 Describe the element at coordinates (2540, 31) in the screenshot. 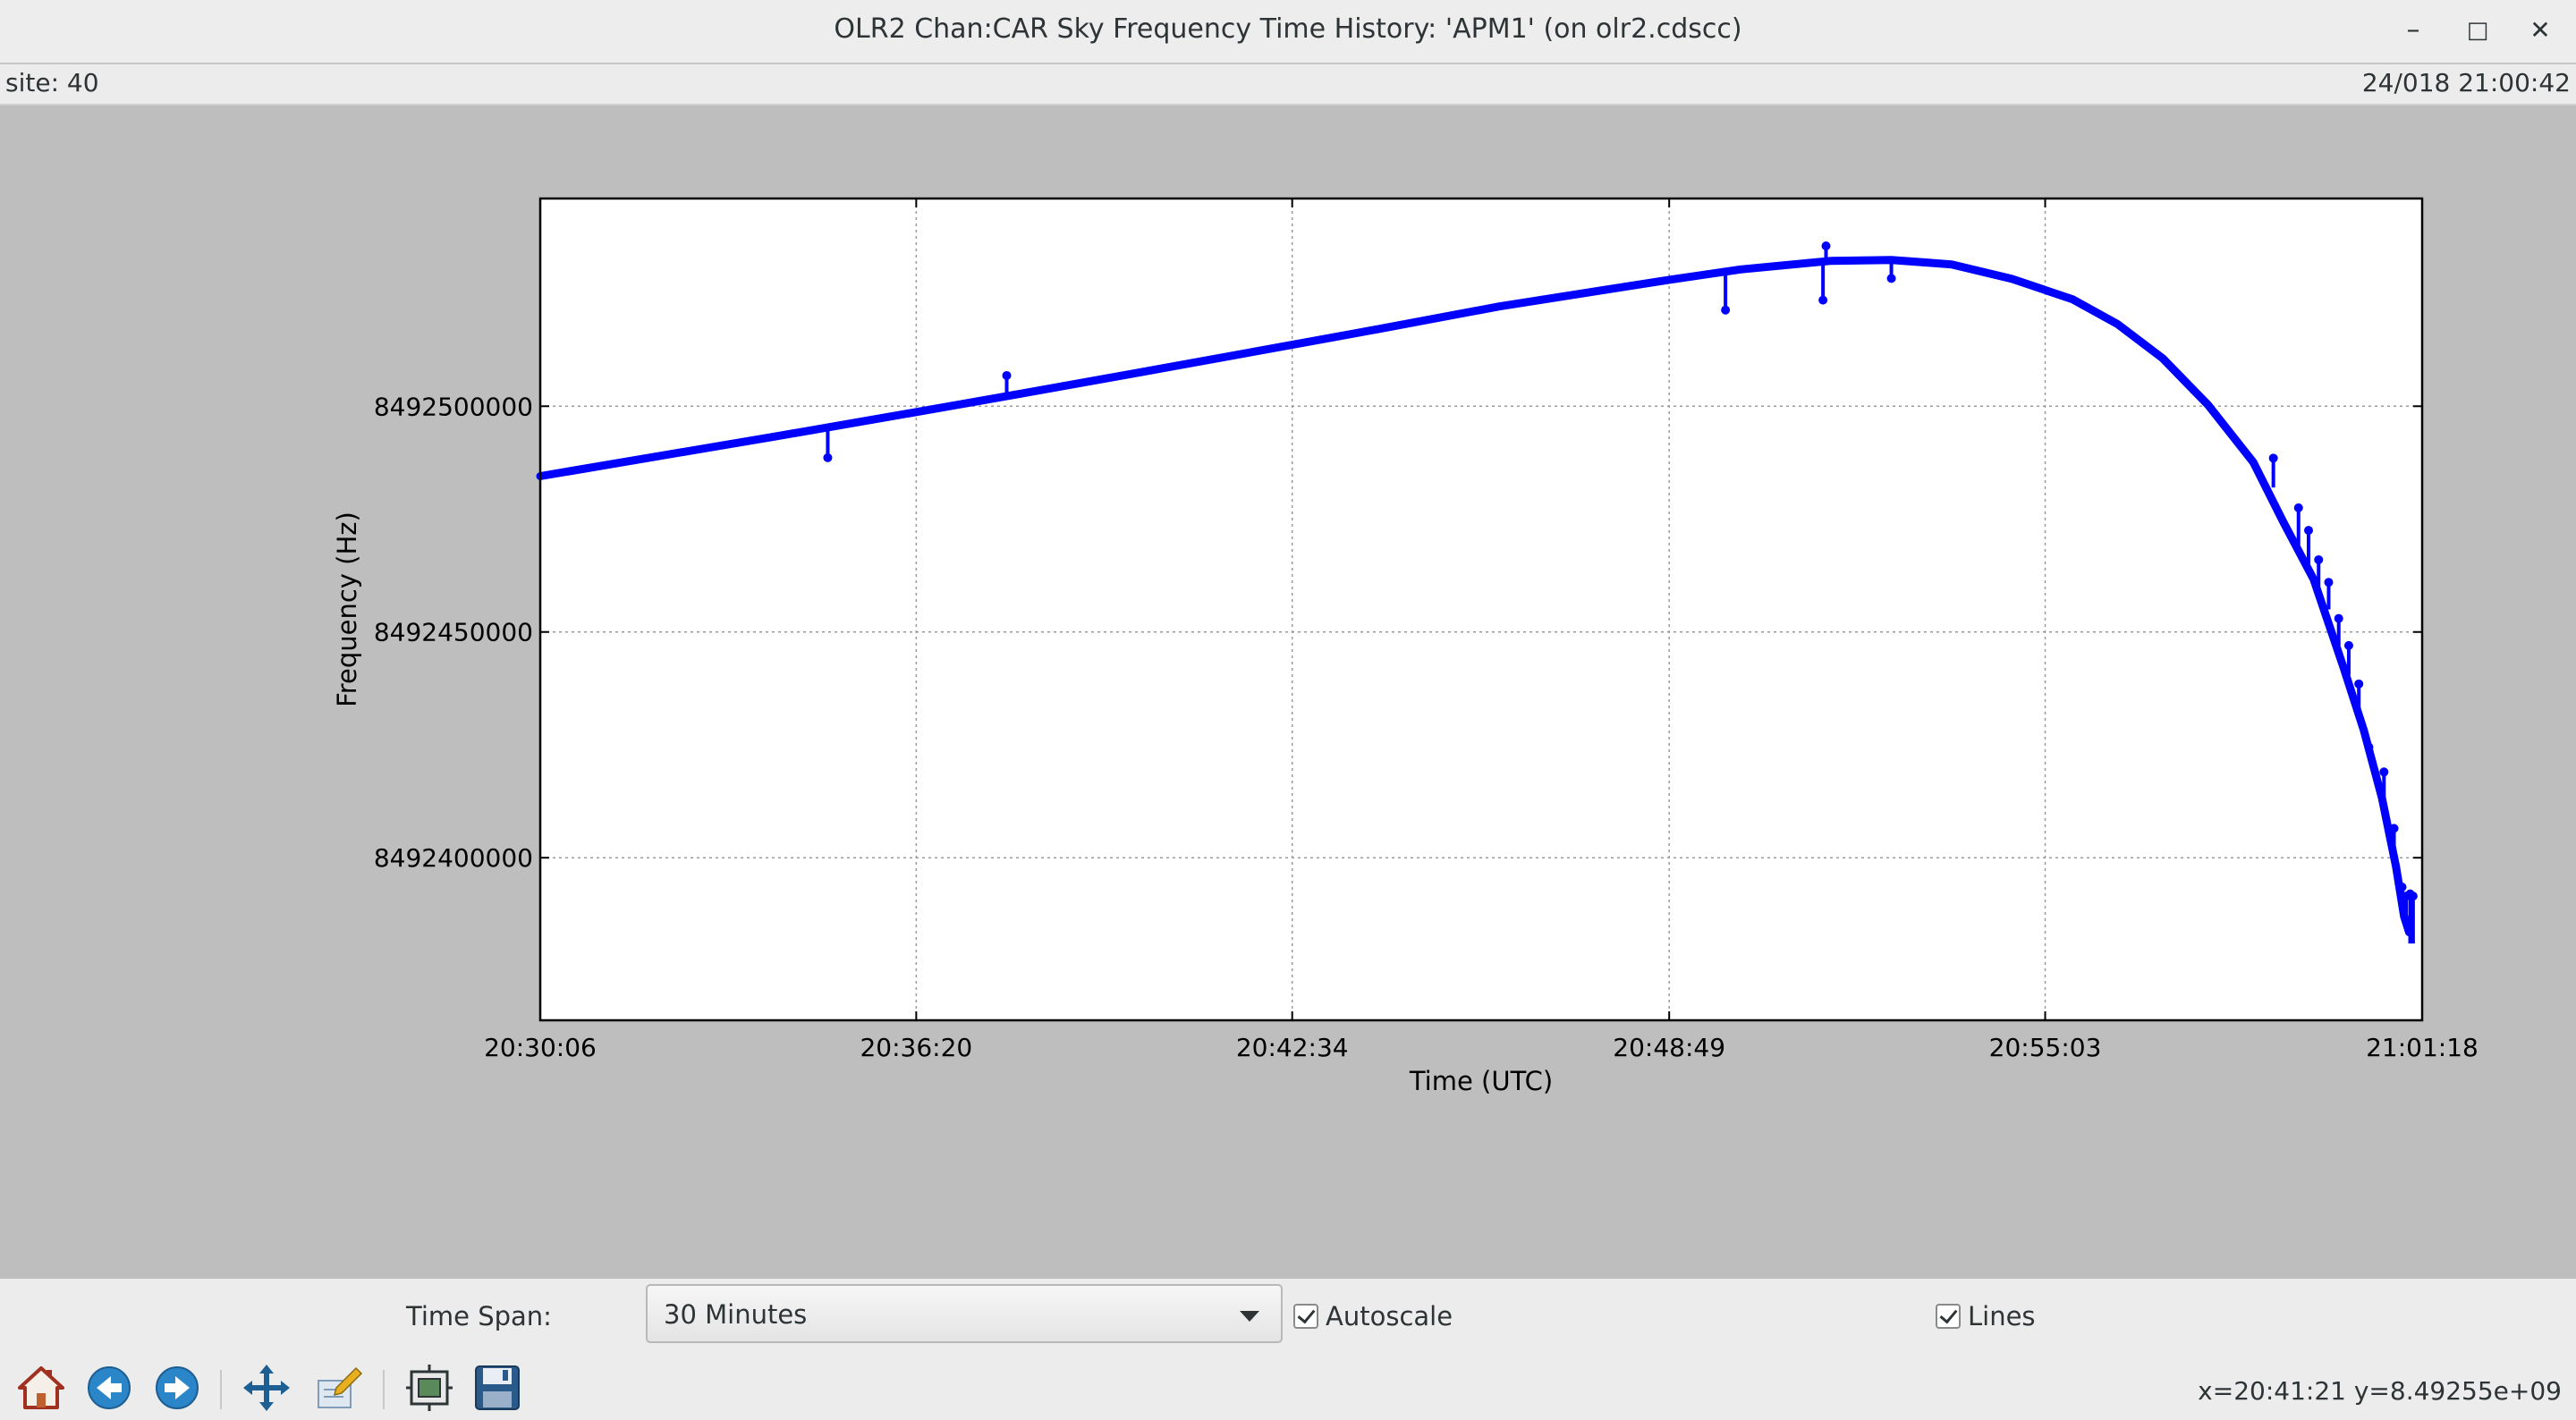

I see `close-button: ✕` at that location.